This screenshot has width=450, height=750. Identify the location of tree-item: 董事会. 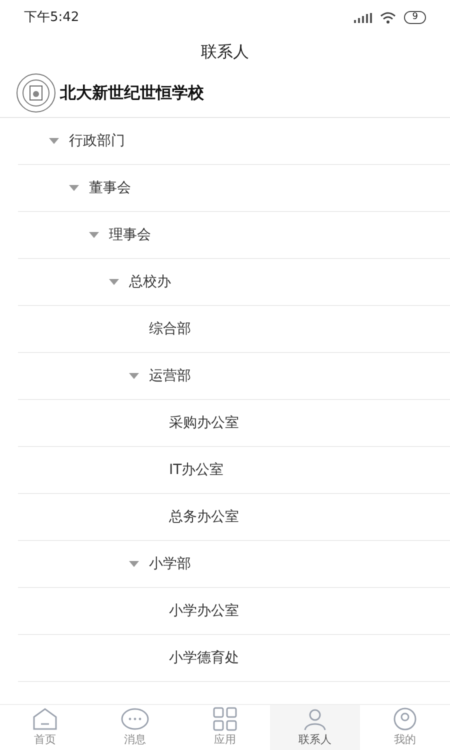
(110, 188).